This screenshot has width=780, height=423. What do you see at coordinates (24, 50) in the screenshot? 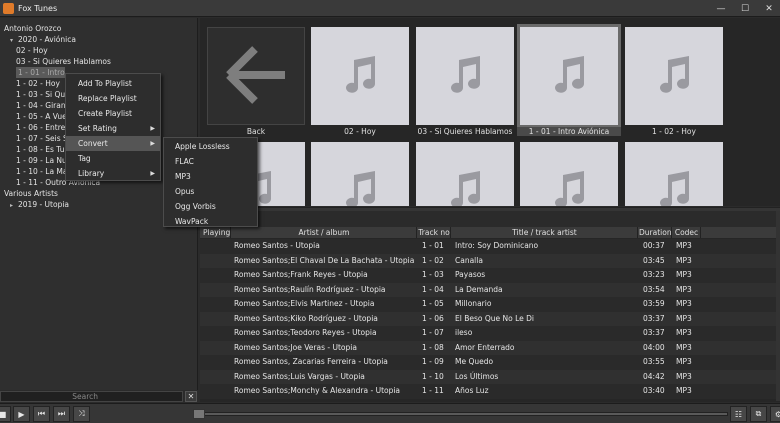
I see `tree-item: 02 - Hoy` at bounding box center [24, 50].